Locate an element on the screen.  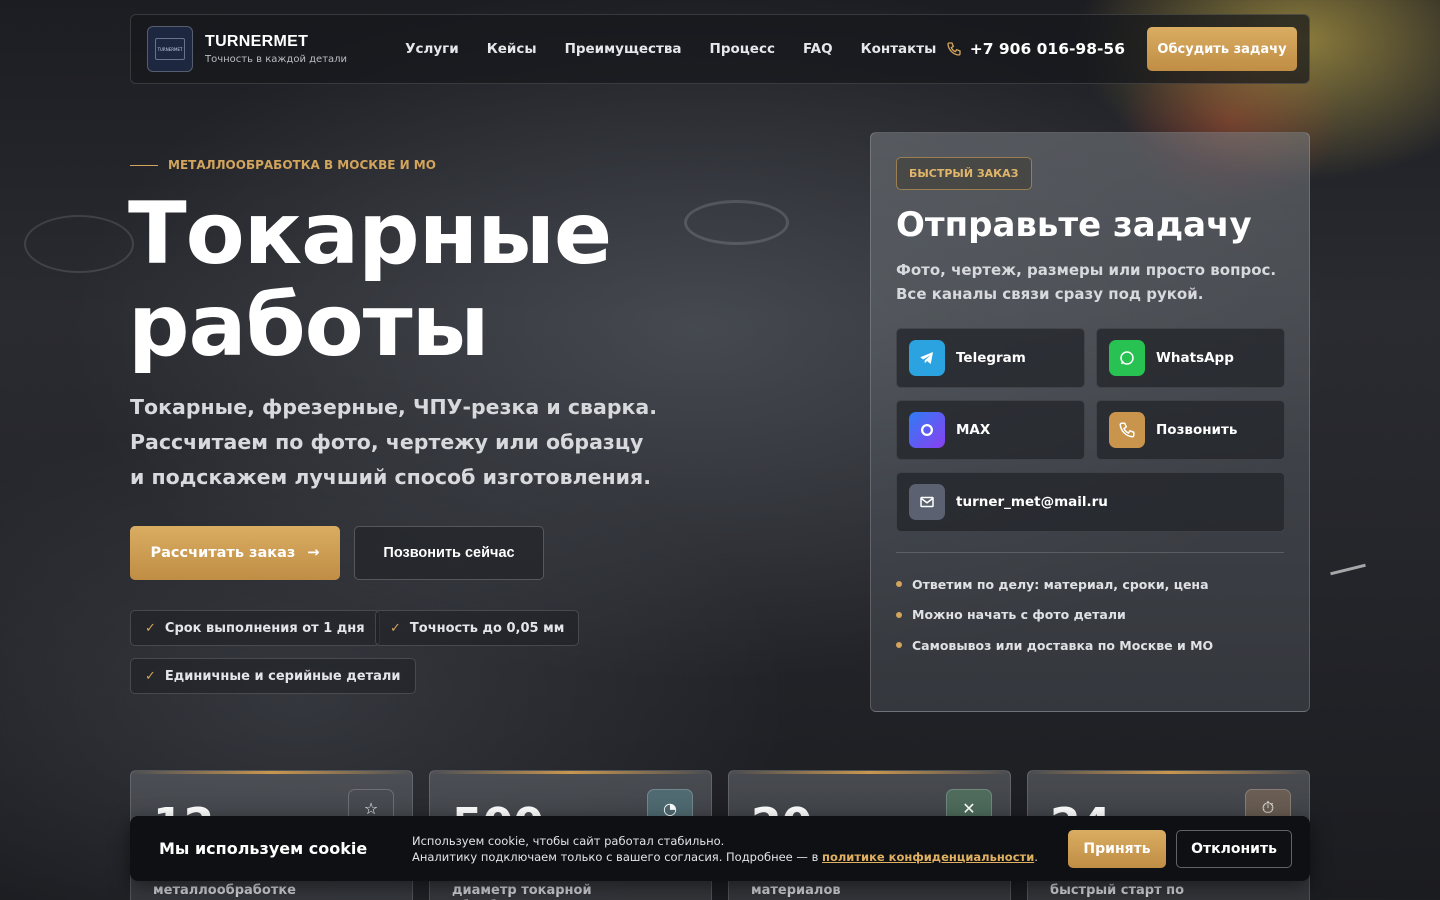
chip-label: Точность до 0,05 мм is located at coordinates (487, 628).